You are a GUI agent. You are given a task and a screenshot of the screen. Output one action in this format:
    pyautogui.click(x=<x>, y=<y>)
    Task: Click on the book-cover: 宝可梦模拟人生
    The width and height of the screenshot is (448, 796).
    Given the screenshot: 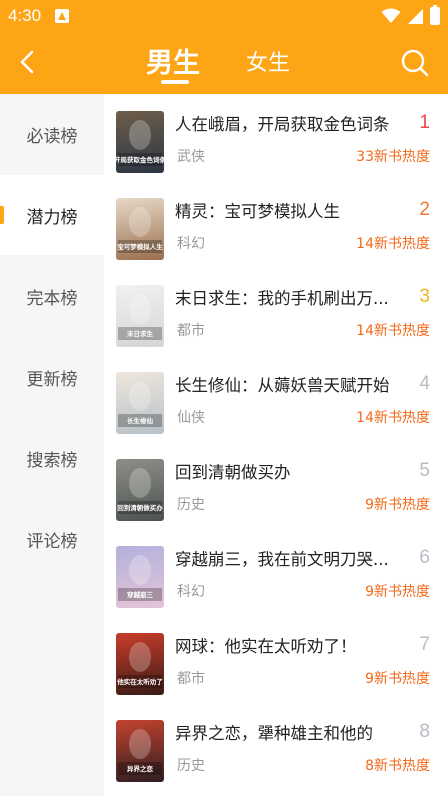 What is the action you would take?
    pyautogui.click(x=140, y=229)
    